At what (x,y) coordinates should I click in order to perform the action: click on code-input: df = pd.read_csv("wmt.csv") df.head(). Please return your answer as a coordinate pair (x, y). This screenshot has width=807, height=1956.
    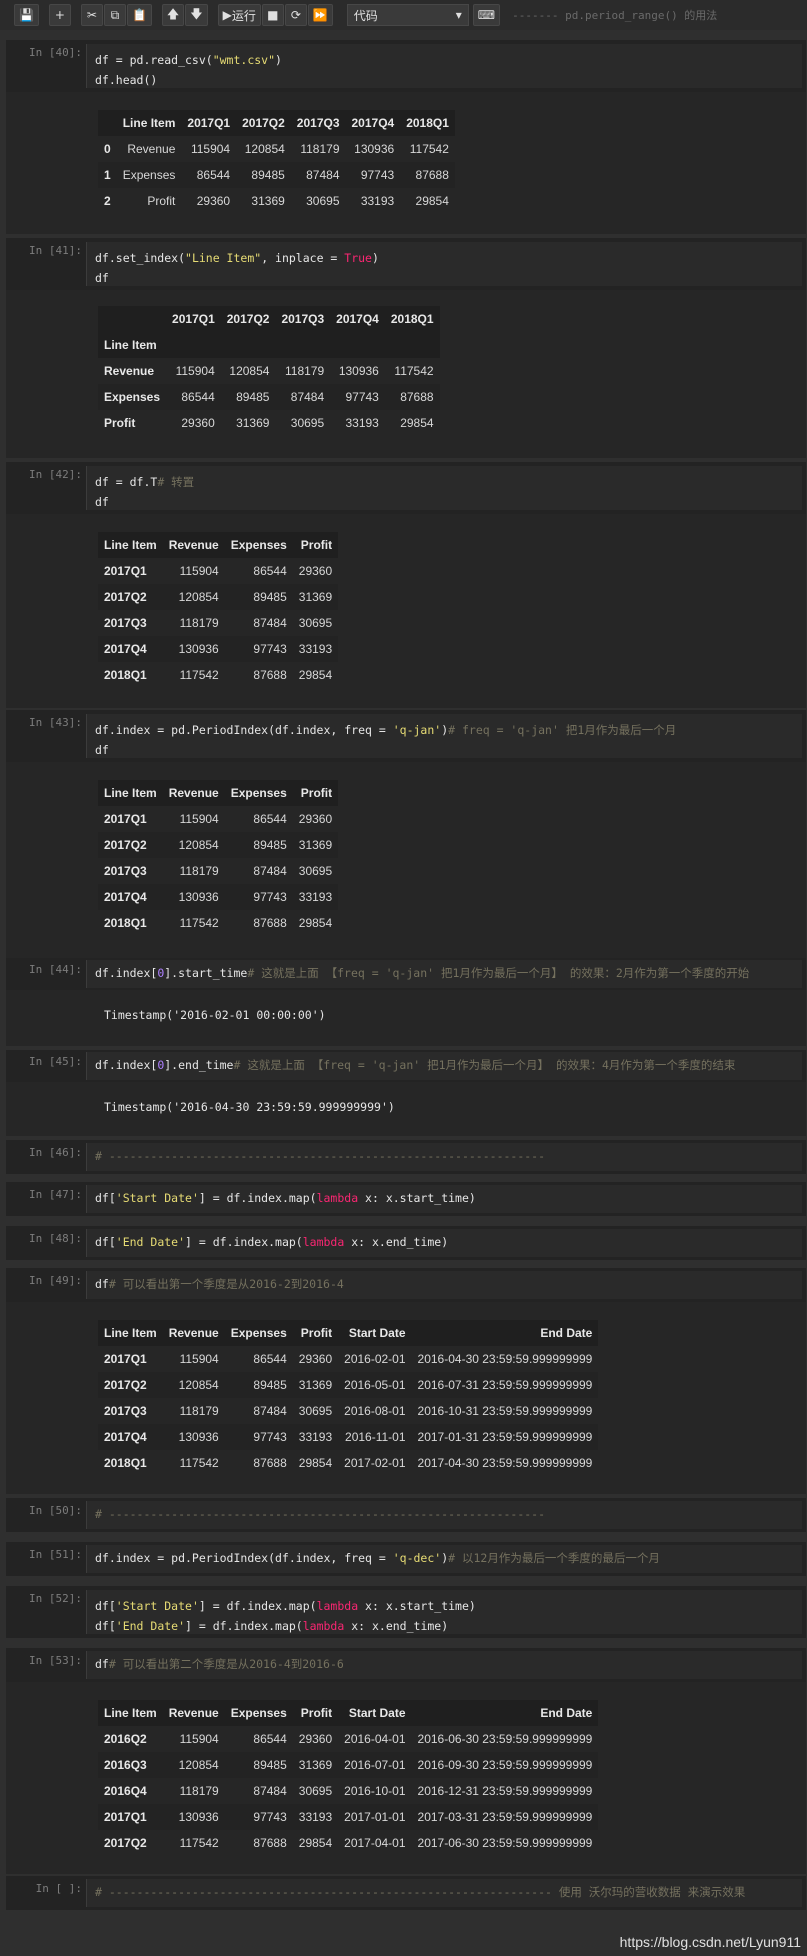
    Looking at the image, I should click on (444, 66).